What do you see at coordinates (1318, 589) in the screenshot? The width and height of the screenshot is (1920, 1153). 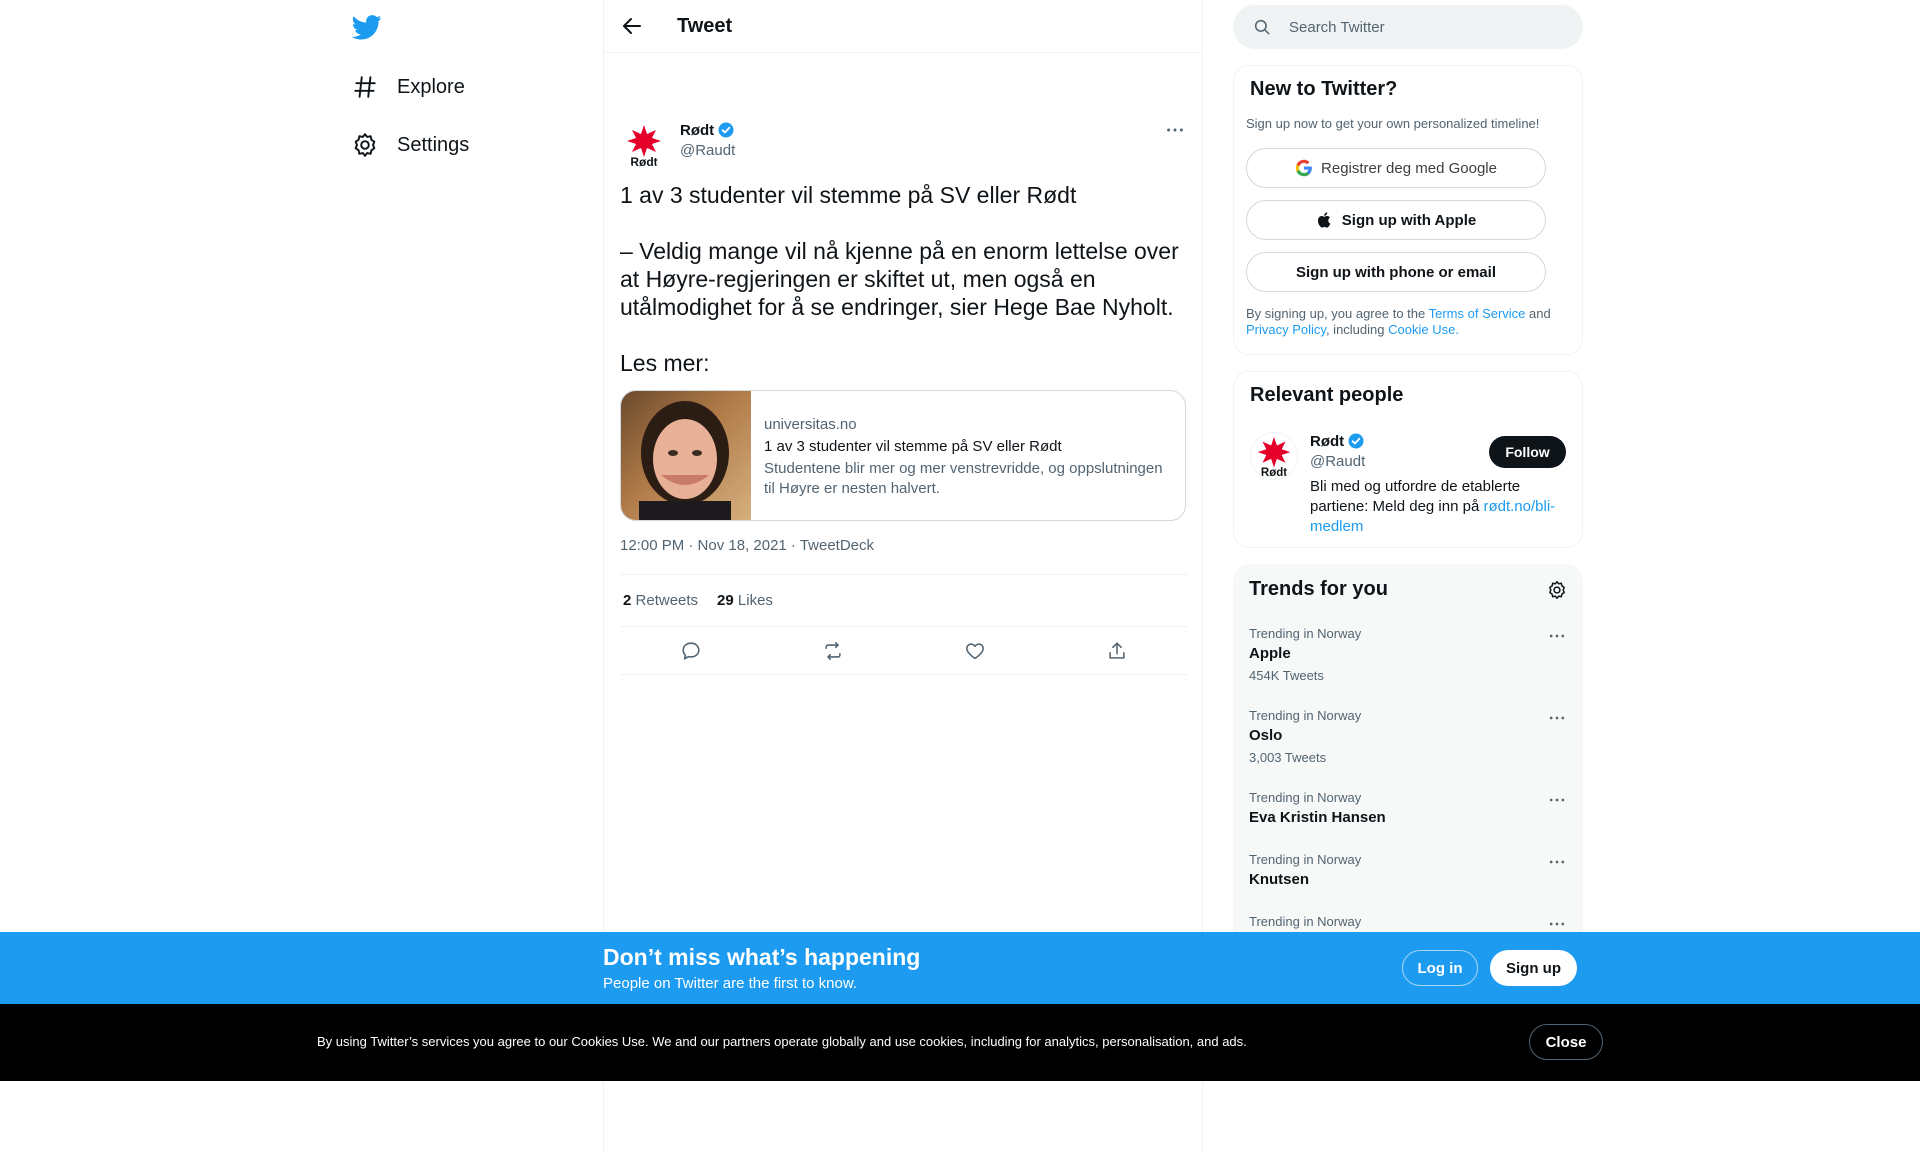 I see `trends-title: Trends for you` at bounding box center [1318, 589].